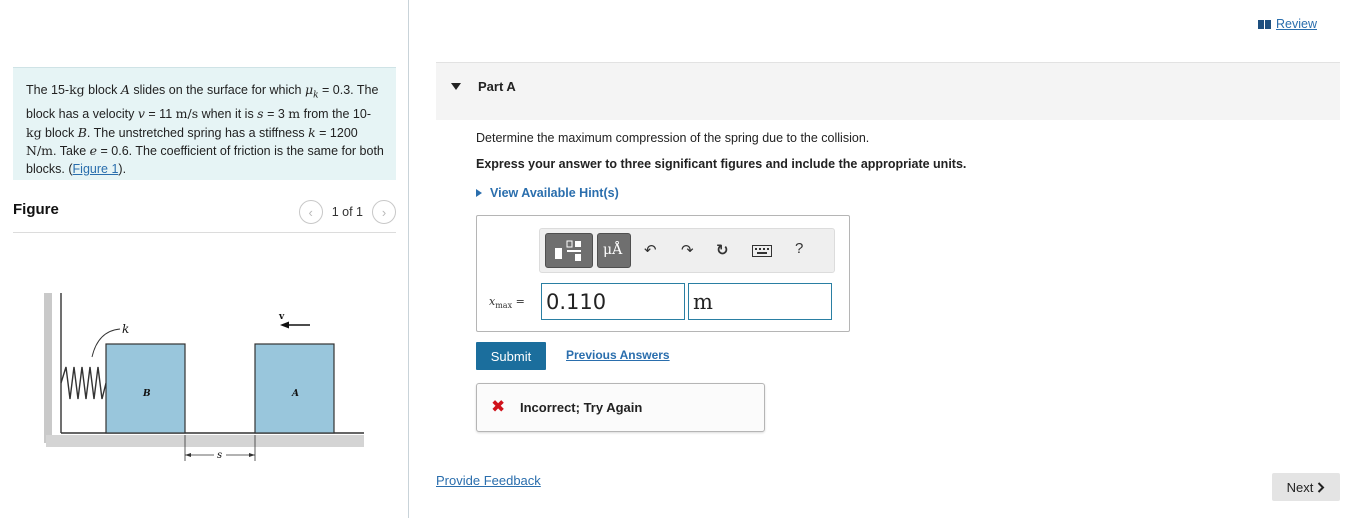 This screenshot has width=1361, height=518. I want to click on value-input: 0.110, so click(613, 301).